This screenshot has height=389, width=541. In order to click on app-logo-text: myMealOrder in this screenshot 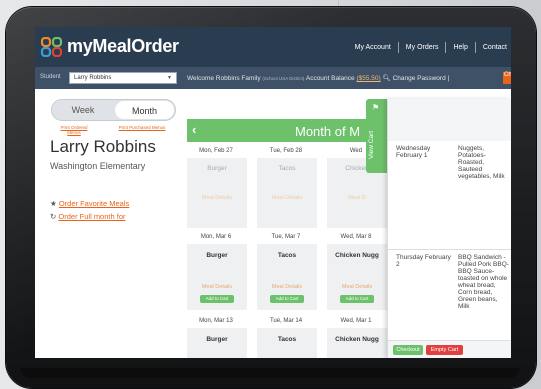, I will do `click(123, 46)`.